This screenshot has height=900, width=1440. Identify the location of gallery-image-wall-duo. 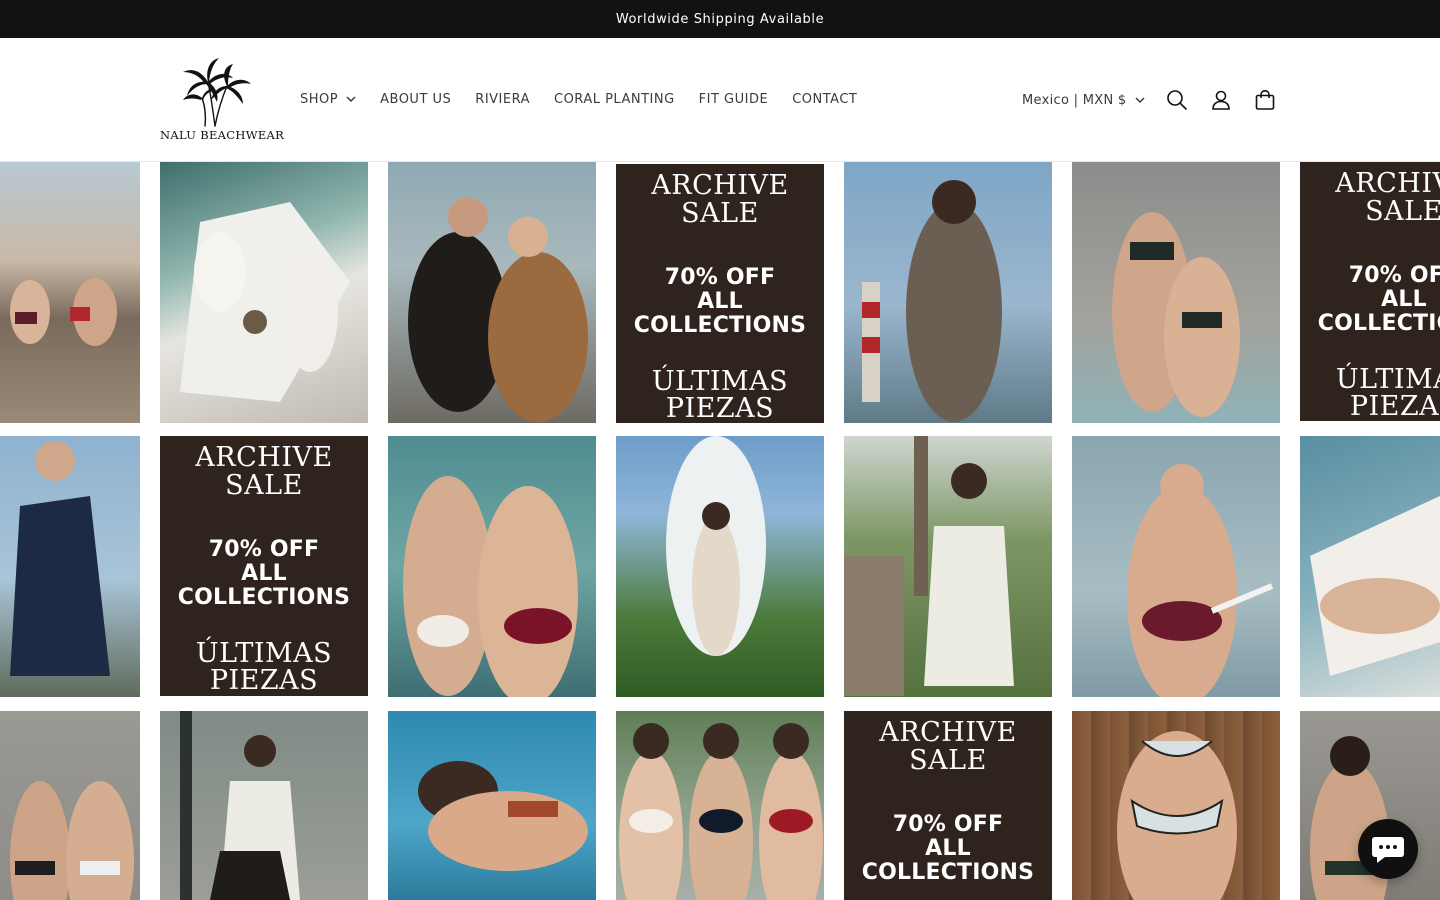
(1176, 292).